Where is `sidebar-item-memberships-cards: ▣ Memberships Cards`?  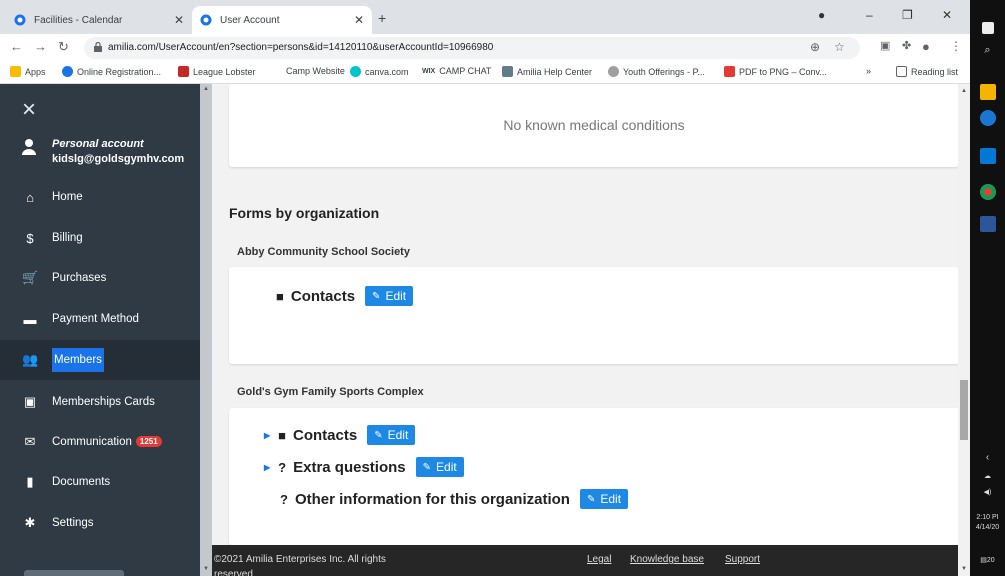 sidebar-item-memberships-cards: ▣ Memberships Cards is located at coordinates (100, 402).